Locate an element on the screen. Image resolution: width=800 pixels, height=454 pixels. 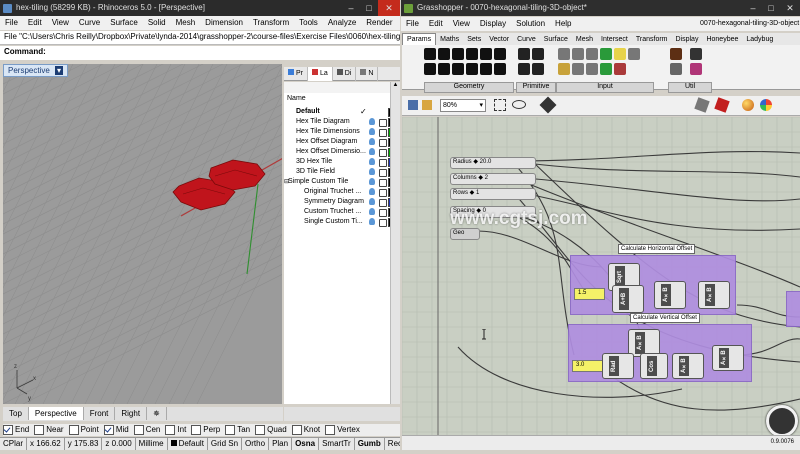
osnap-quad: Quad is located at coordinates (271, 430).